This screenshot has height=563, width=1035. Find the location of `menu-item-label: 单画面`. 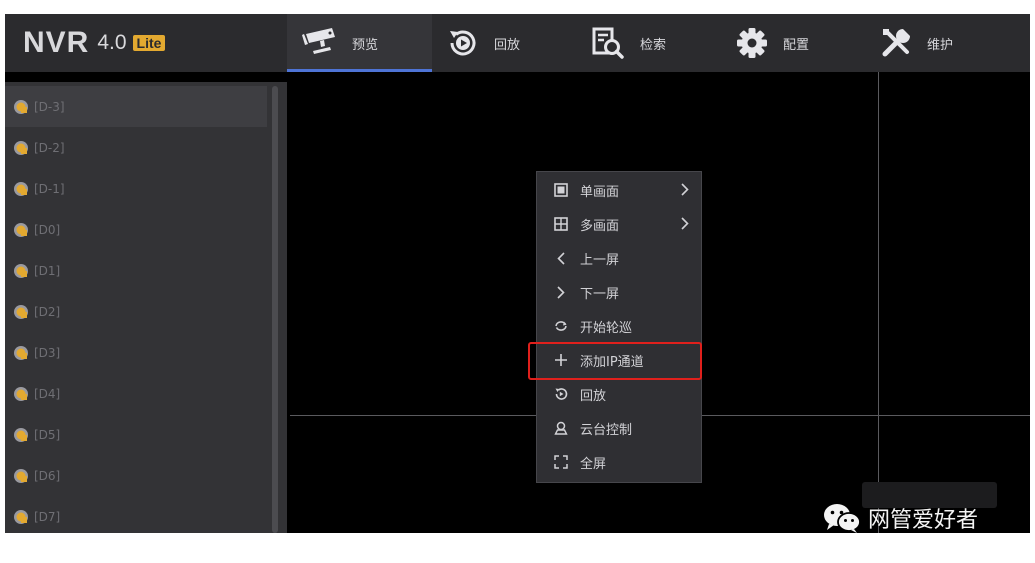

menu-item-label: 单画面 is located at coordinates (600, 192).